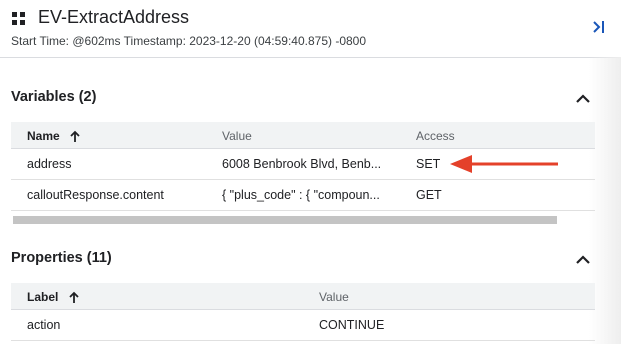 The height and width of the screenshot is (344, 621). I want to click on table-header: Label Value, so click(303, 296).